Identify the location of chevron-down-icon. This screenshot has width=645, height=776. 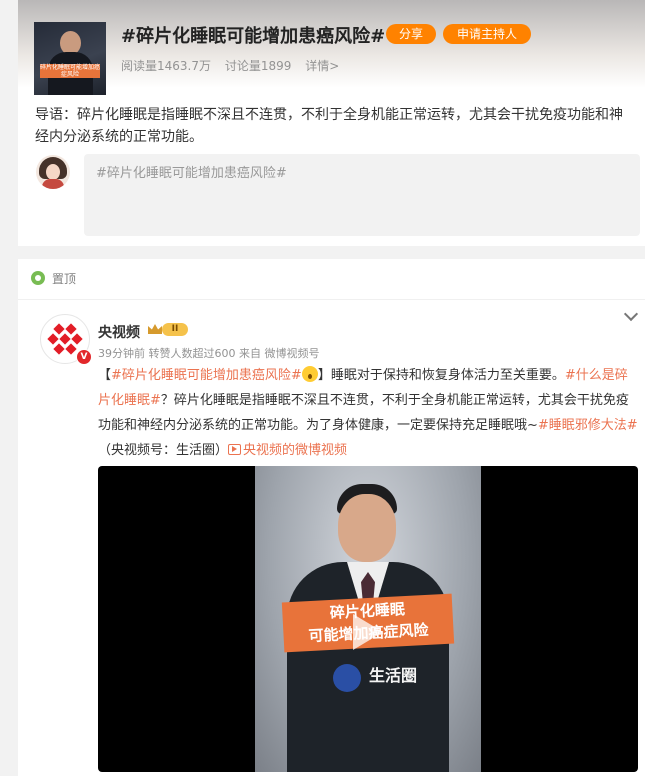
(631, 314).